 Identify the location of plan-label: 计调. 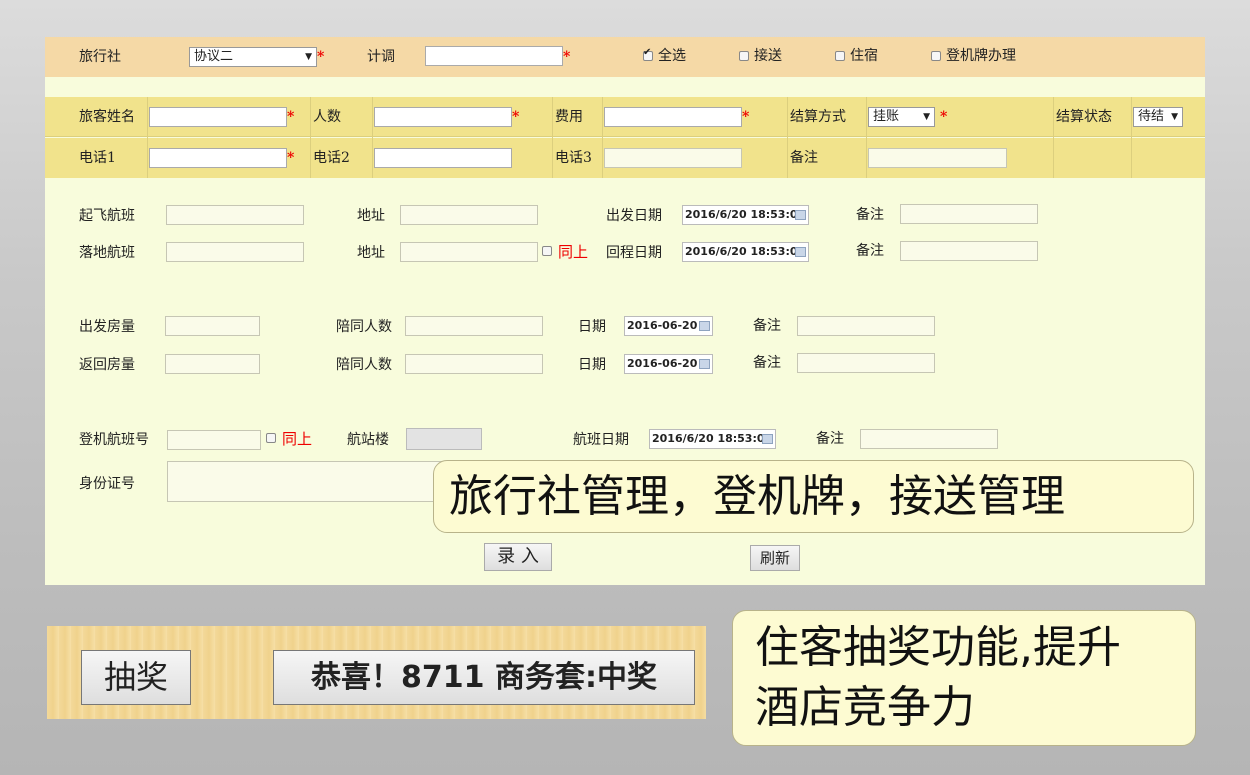
(381, 57).